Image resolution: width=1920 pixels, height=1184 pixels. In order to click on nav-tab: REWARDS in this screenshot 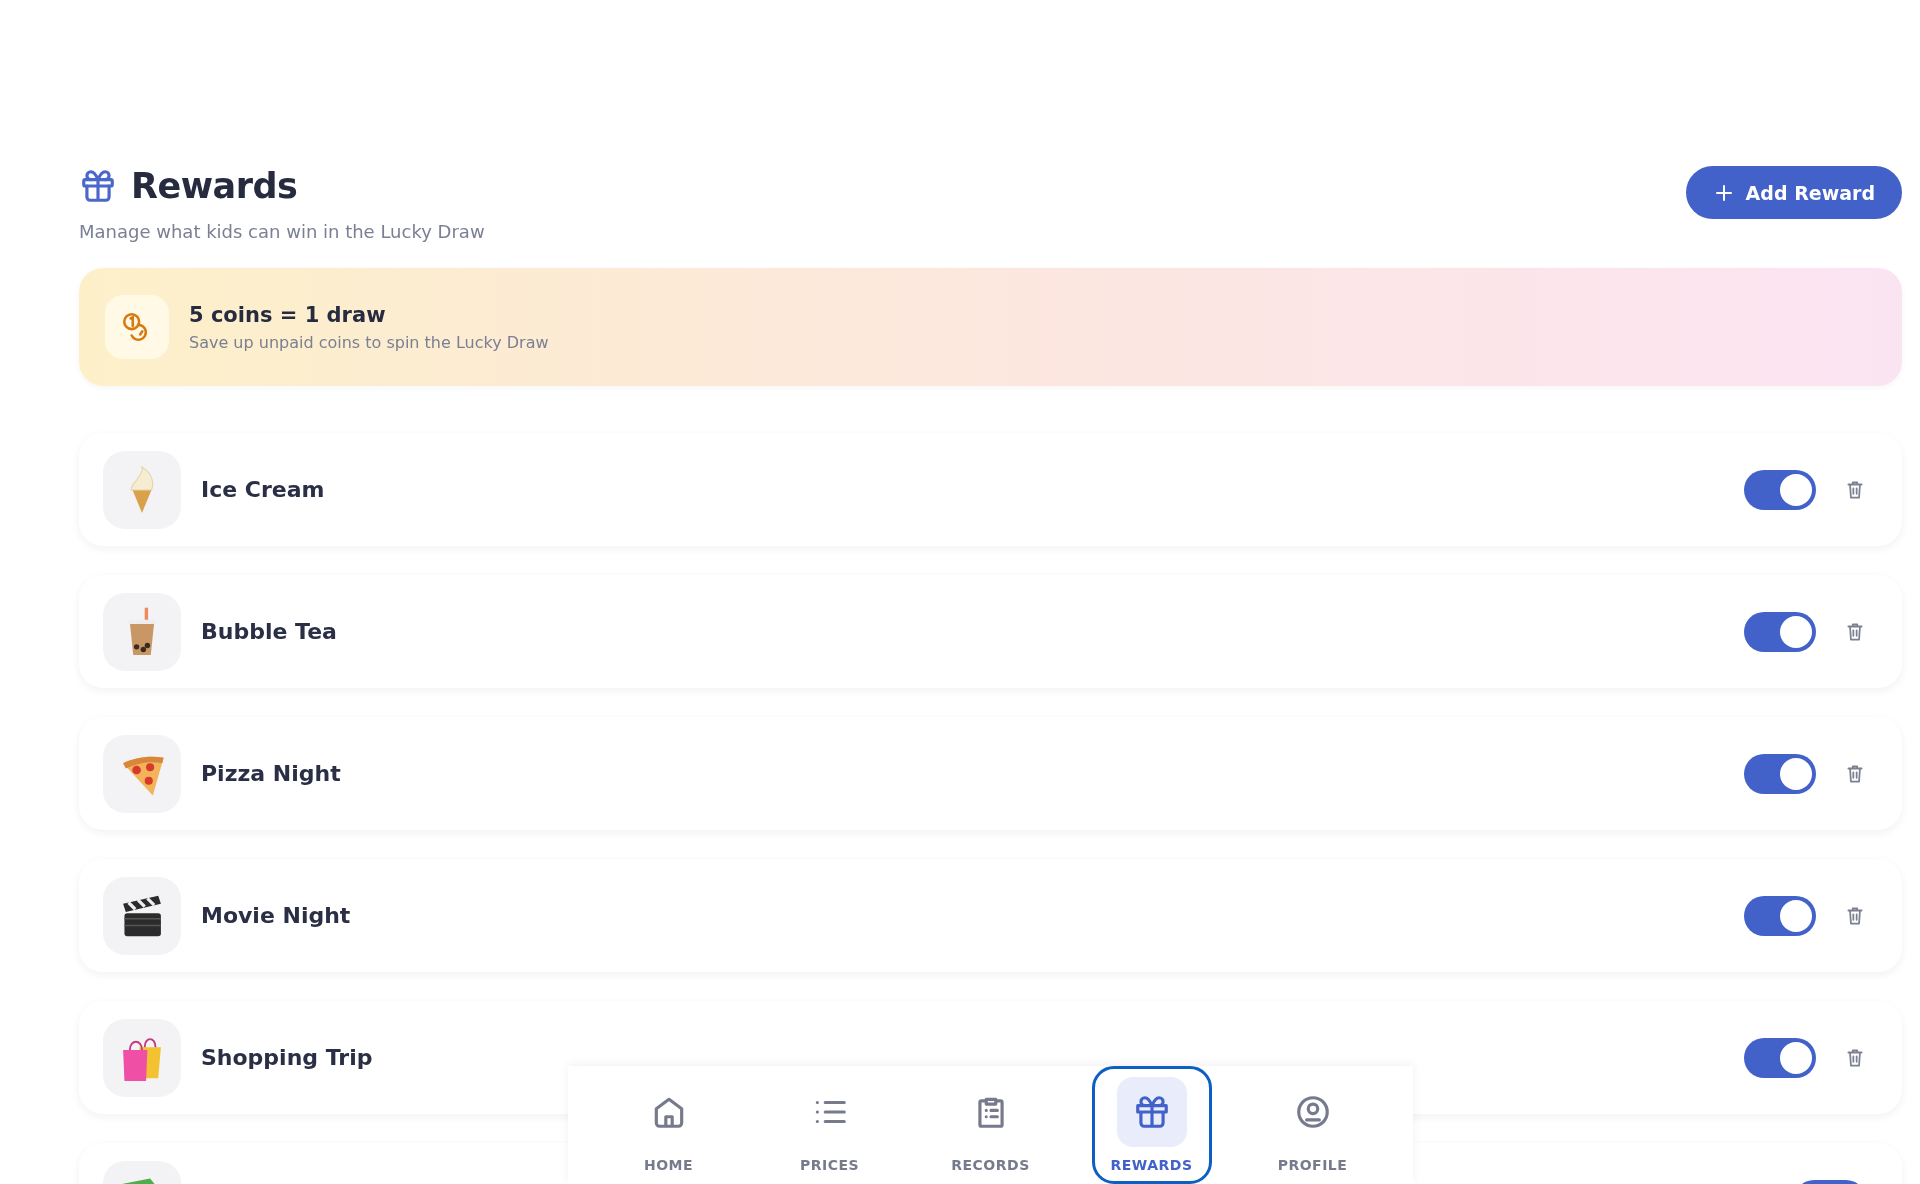, I will do `click(1151, 1125)`.